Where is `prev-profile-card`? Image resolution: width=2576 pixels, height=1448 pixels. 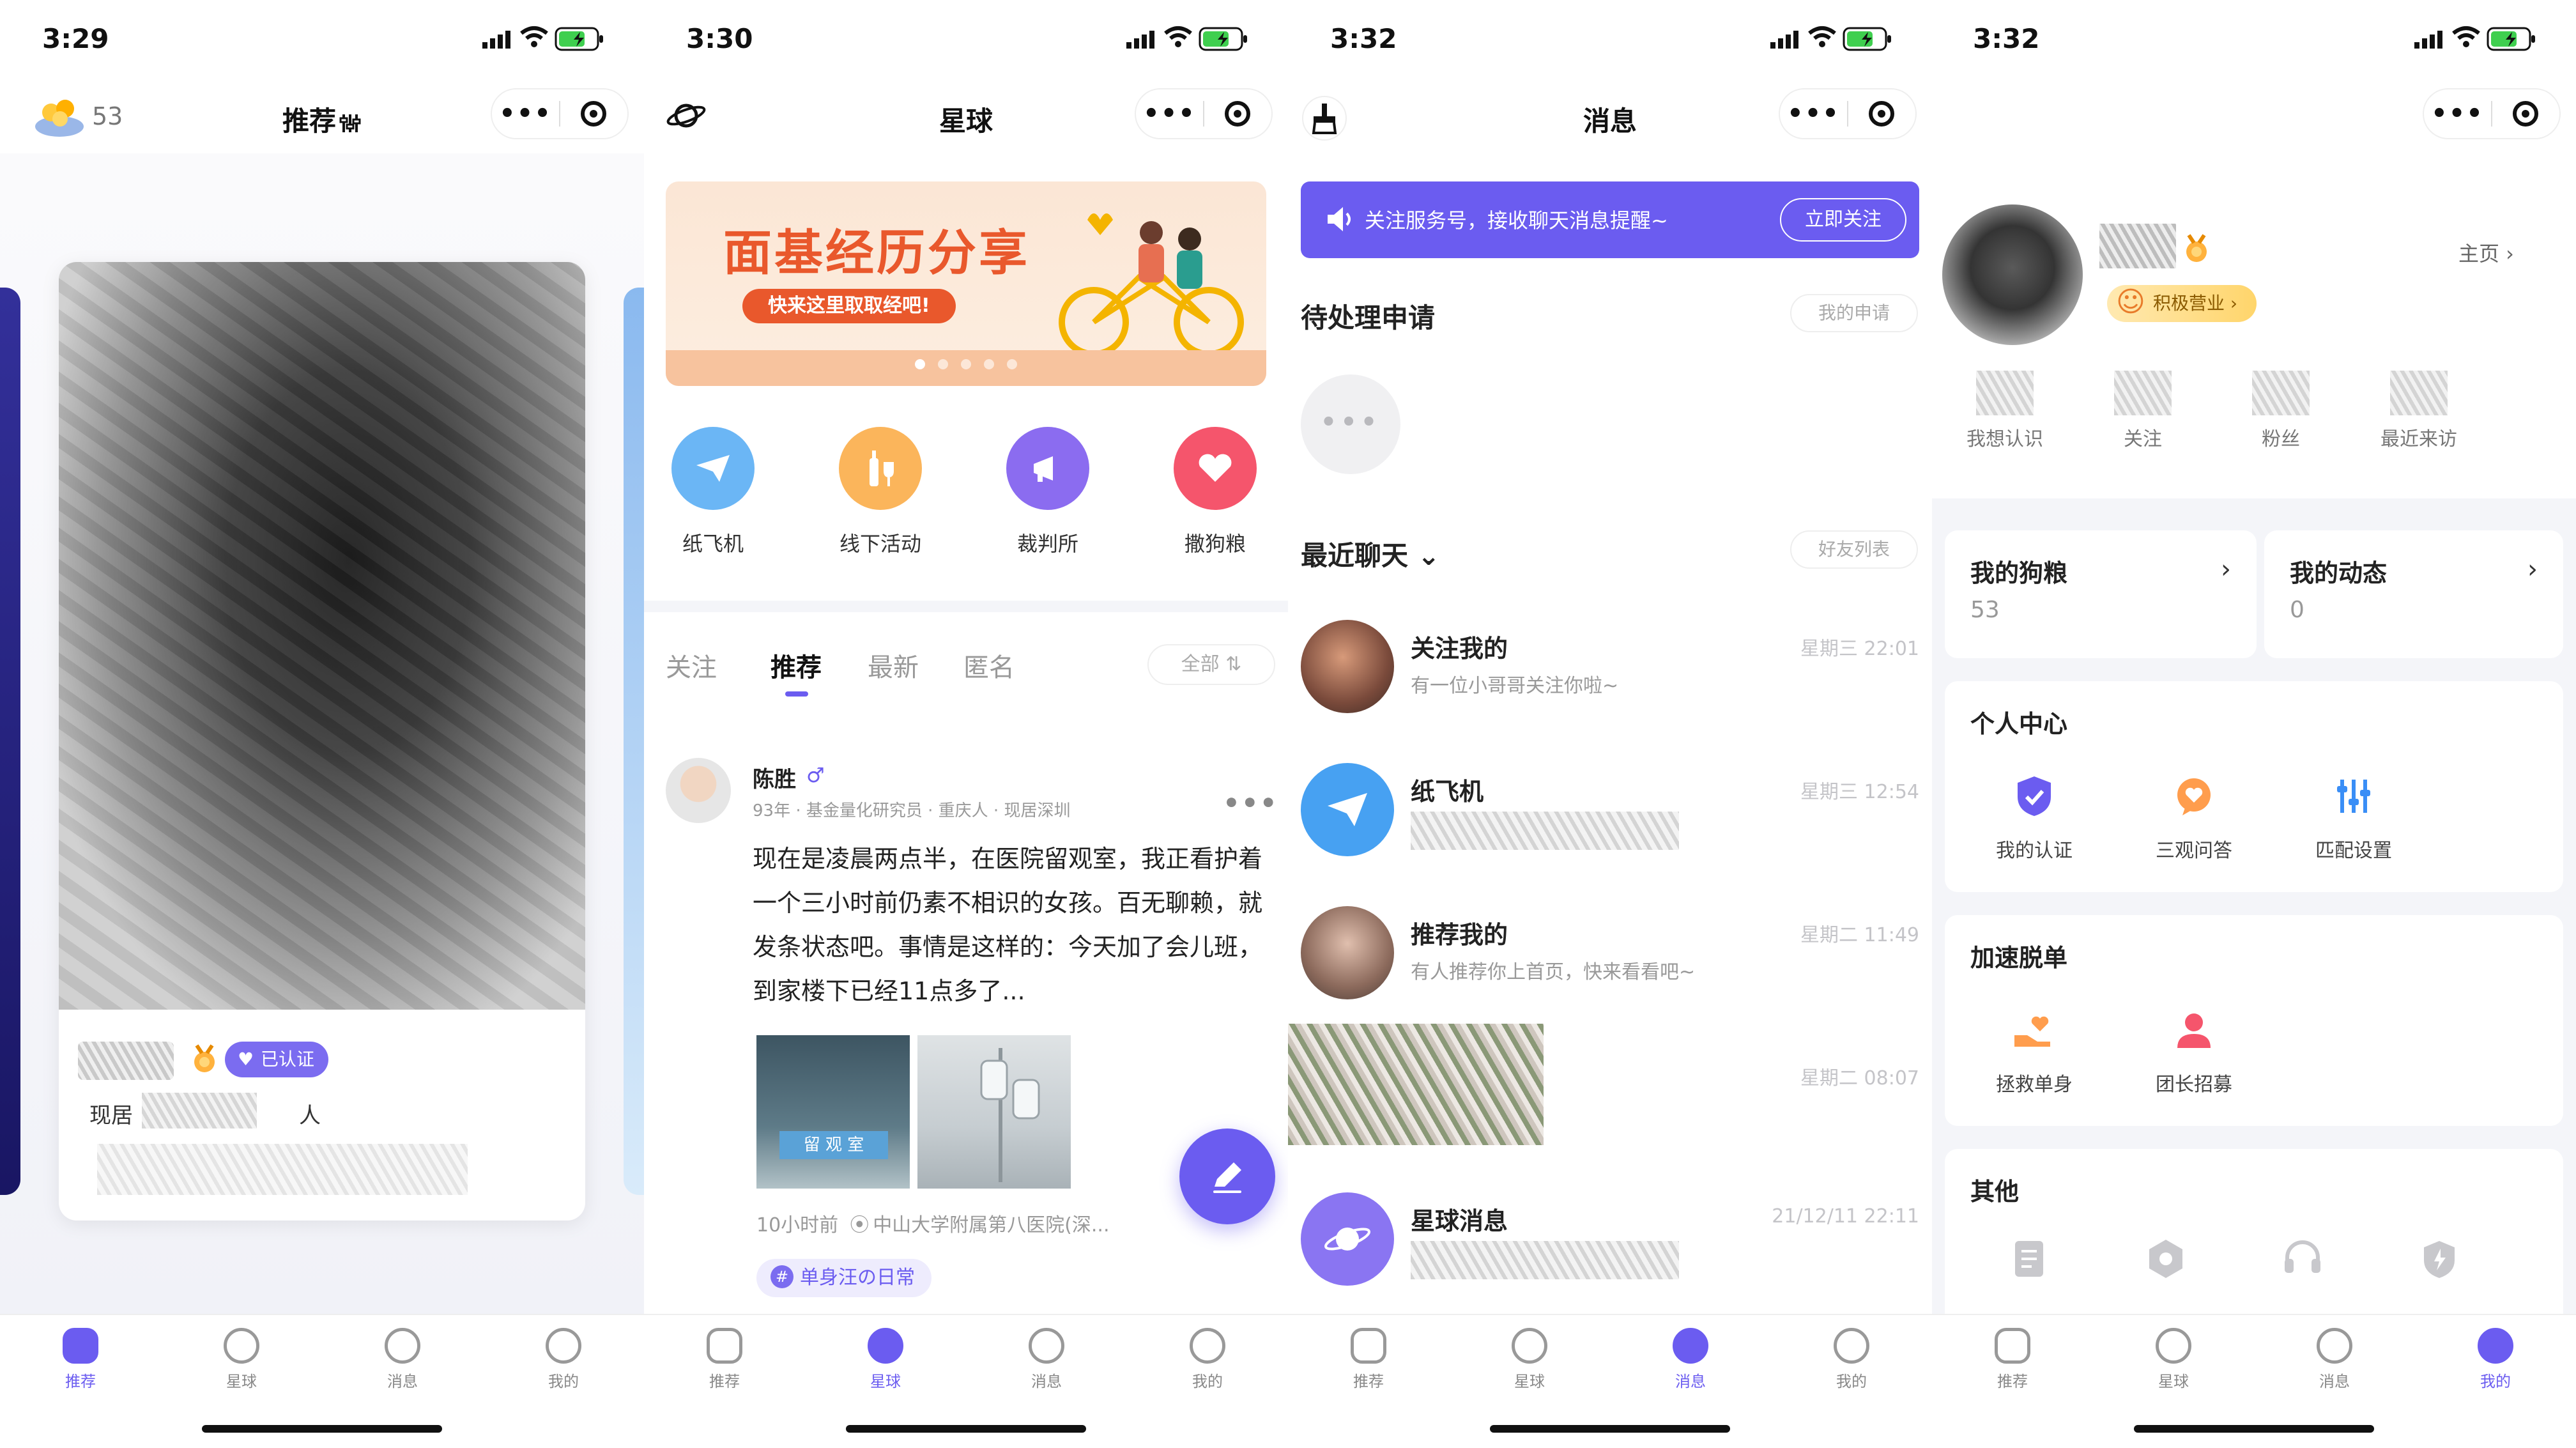
prev-profile-card is located at coordinates (10, 741).